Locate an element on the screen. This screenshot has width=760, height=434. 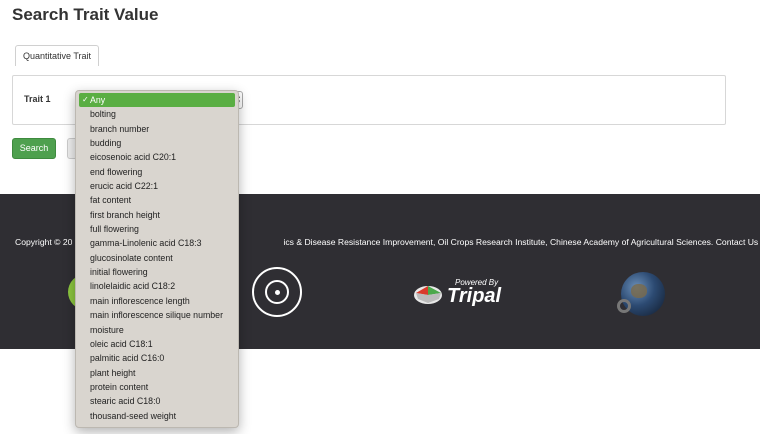
option-item: protein content is located at coordinates (157, 387).